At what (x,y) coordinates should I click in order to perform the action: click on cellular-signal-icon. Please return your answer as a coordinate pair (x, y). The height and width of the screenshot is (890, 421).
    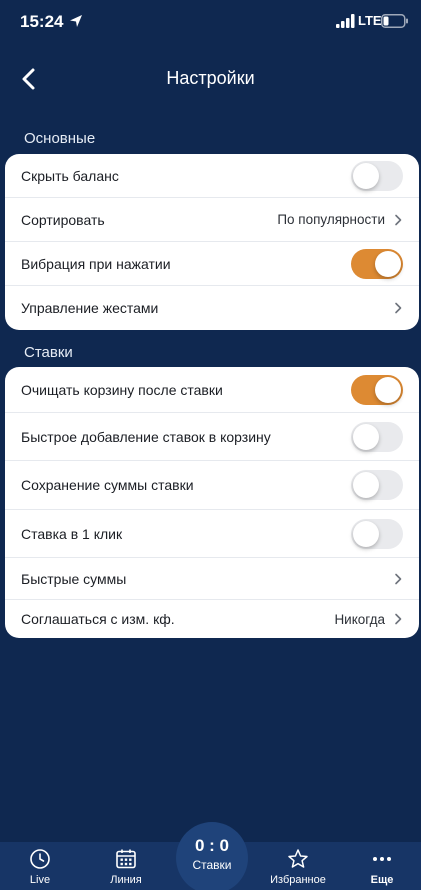
    Looking at the image, I should click on (345, 21).